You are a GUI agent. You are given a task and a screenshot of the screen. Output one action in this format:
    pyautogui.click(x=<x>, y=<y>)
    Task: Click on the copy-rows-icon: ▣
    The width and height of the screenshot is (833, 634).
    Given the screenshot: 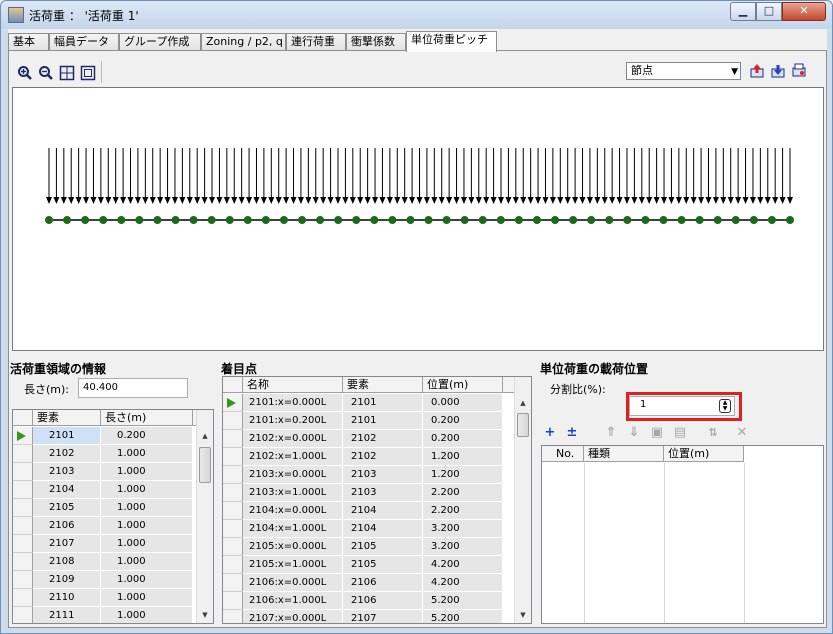 What is the action you would take?
    pyautogui.click(x=657, y=433)
    